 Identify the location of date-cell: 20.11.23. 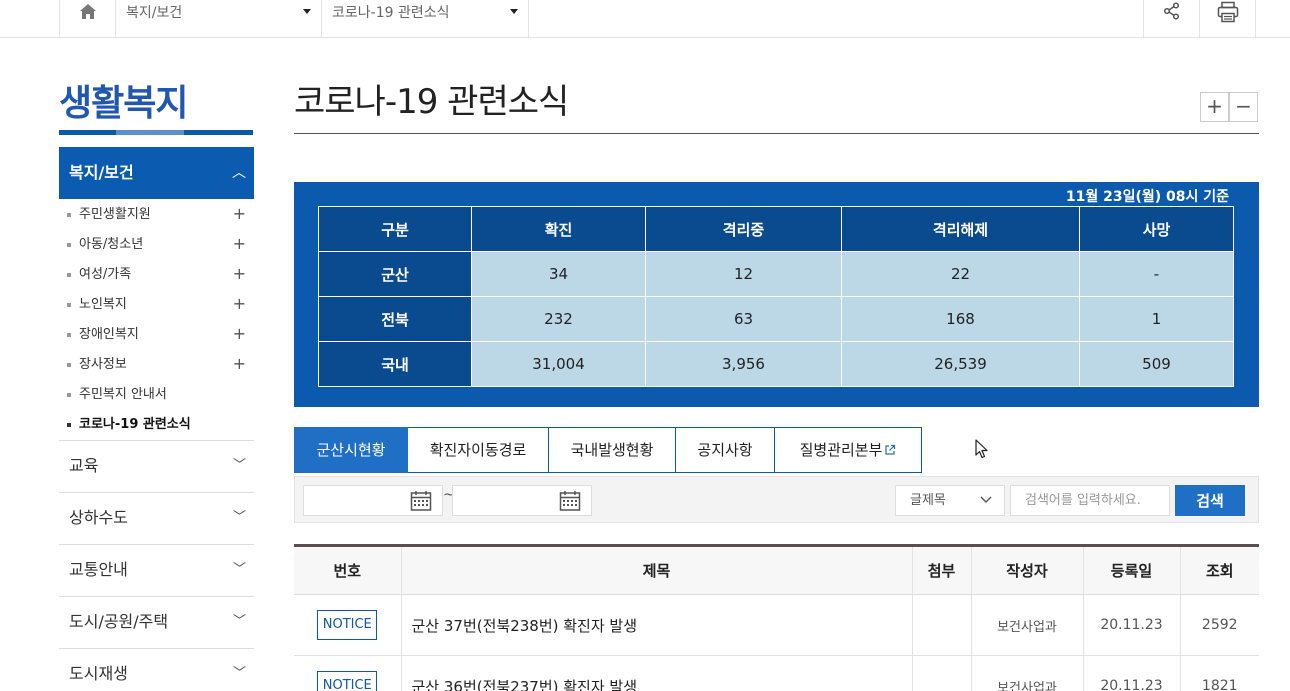
(1131, 625).